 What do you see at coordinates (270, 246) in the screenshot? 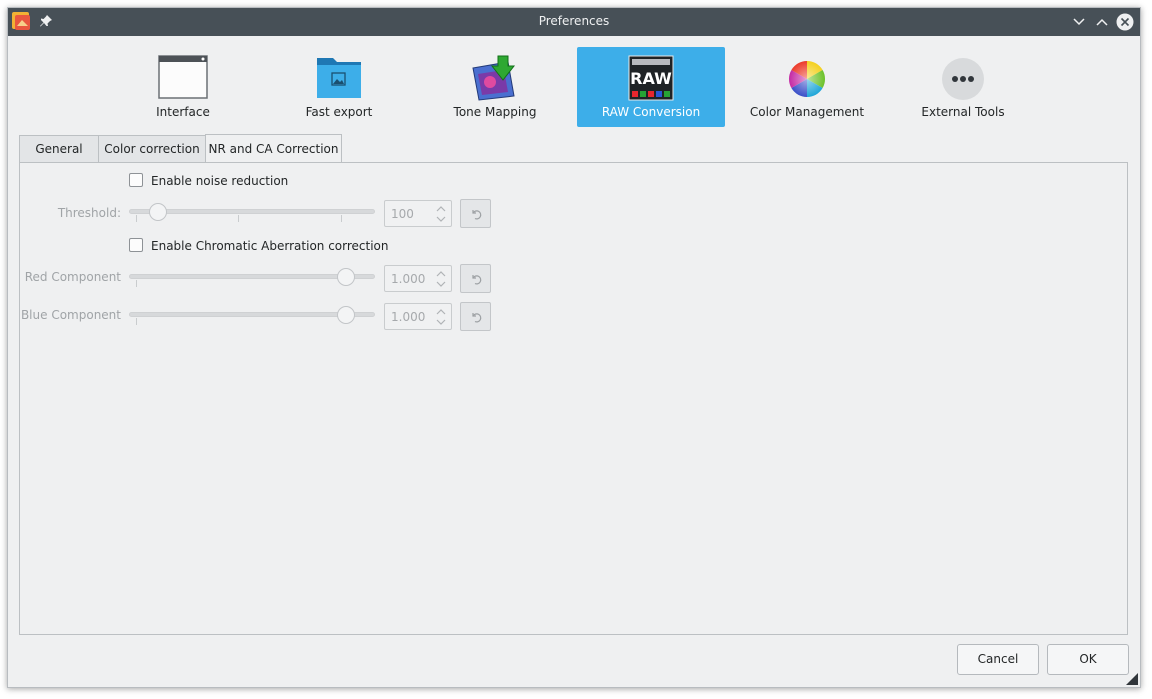
I see `enable-ca-correction-label: Enable Chromatic Aberration correction` at bounding box center [270, 246].